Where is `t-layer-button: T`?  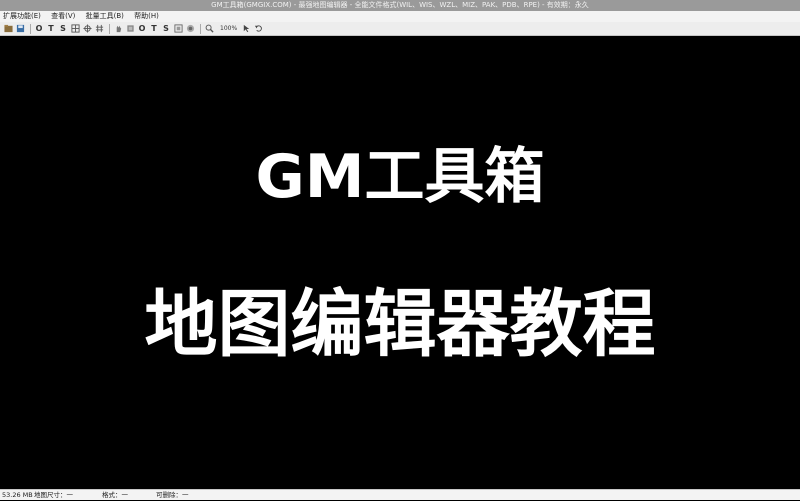 t-layer-button: T is located at coordinates (154, 28).